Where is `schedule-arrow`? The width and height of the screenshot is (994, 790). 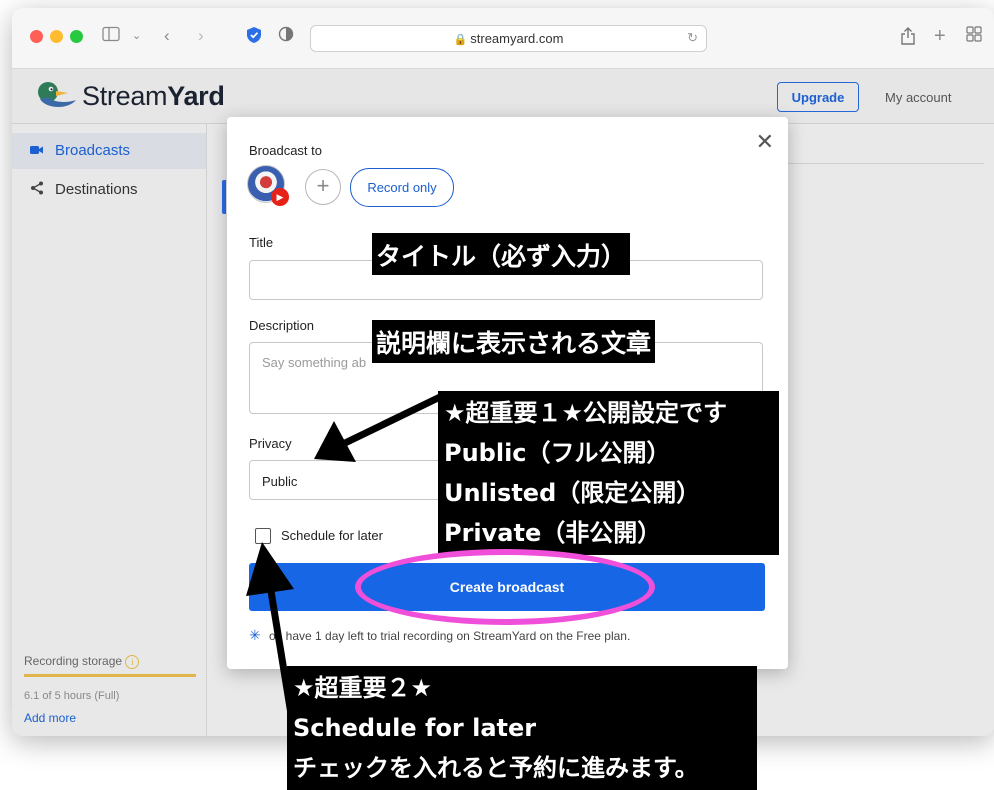
schedule-arrow is located at coordinates (271, 631).